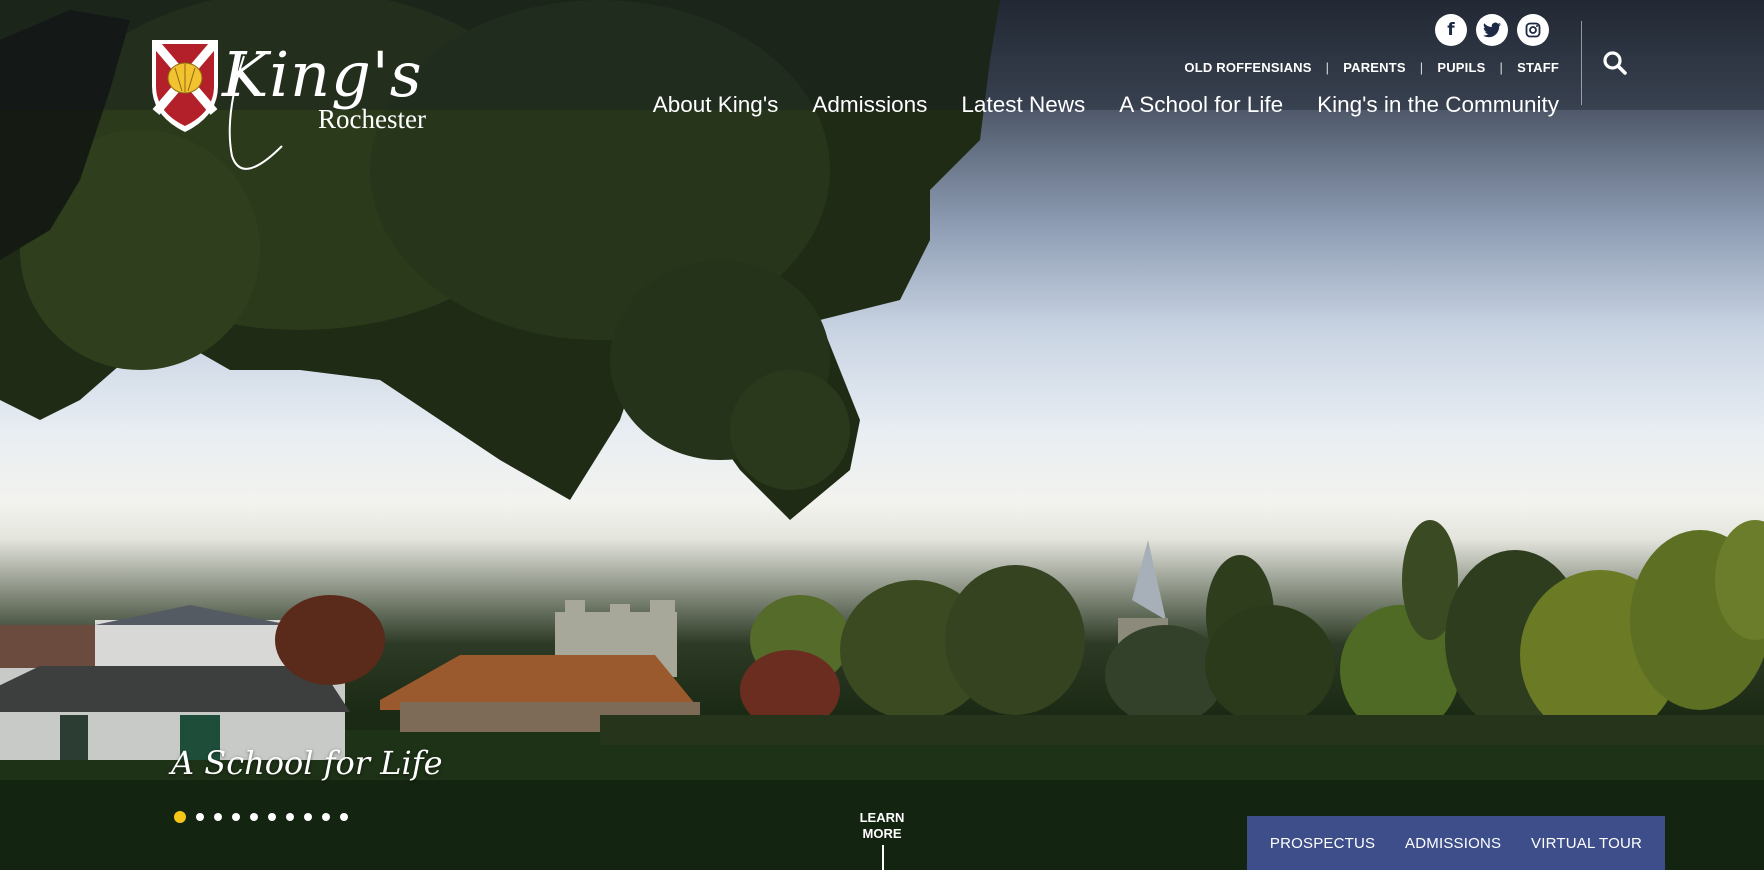 The image size is (1764, 870). I want to click on header-divider, so click(1581, 63).